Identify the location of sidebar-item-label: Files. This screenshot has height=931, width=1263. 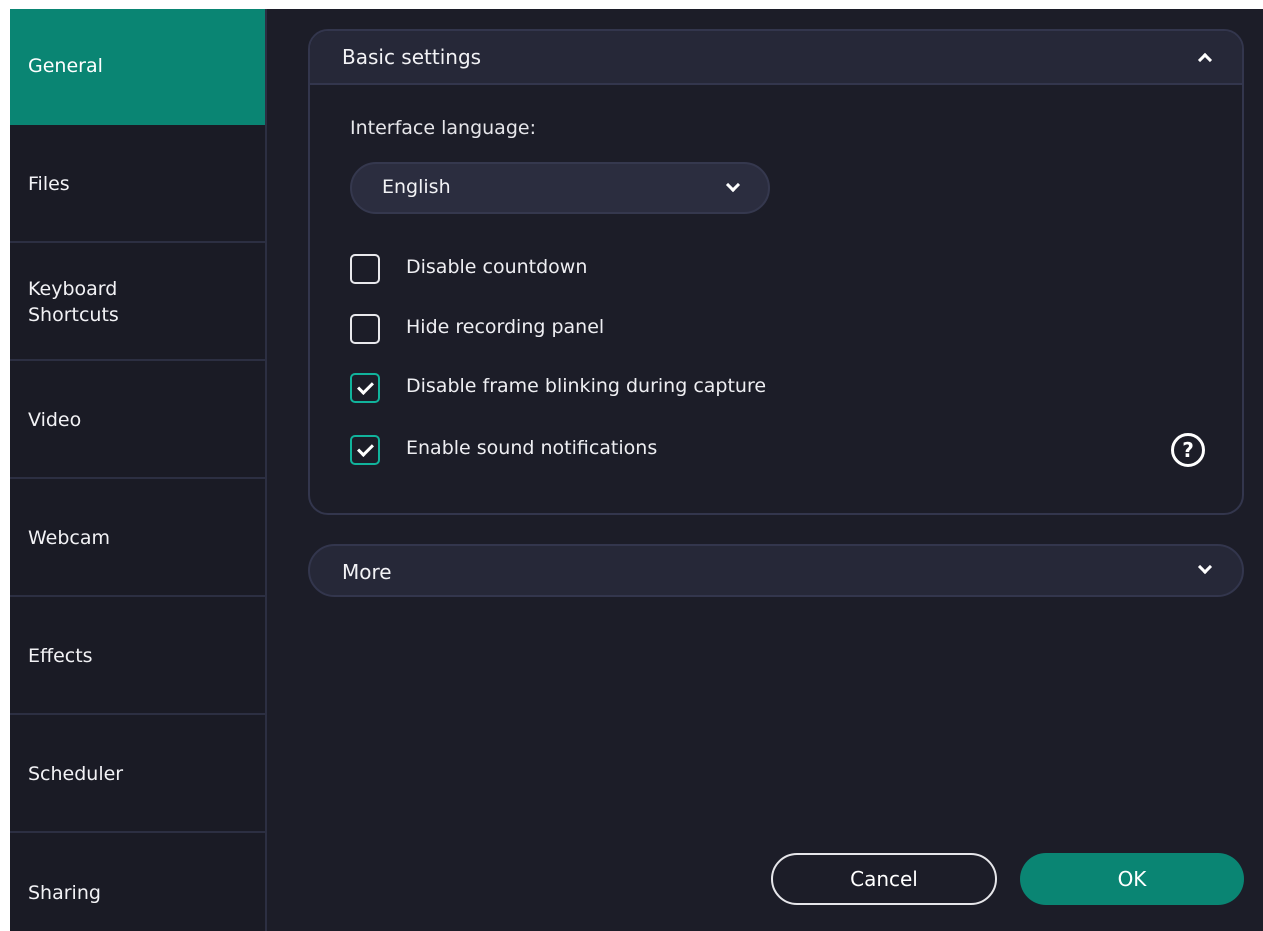
(49, 184).